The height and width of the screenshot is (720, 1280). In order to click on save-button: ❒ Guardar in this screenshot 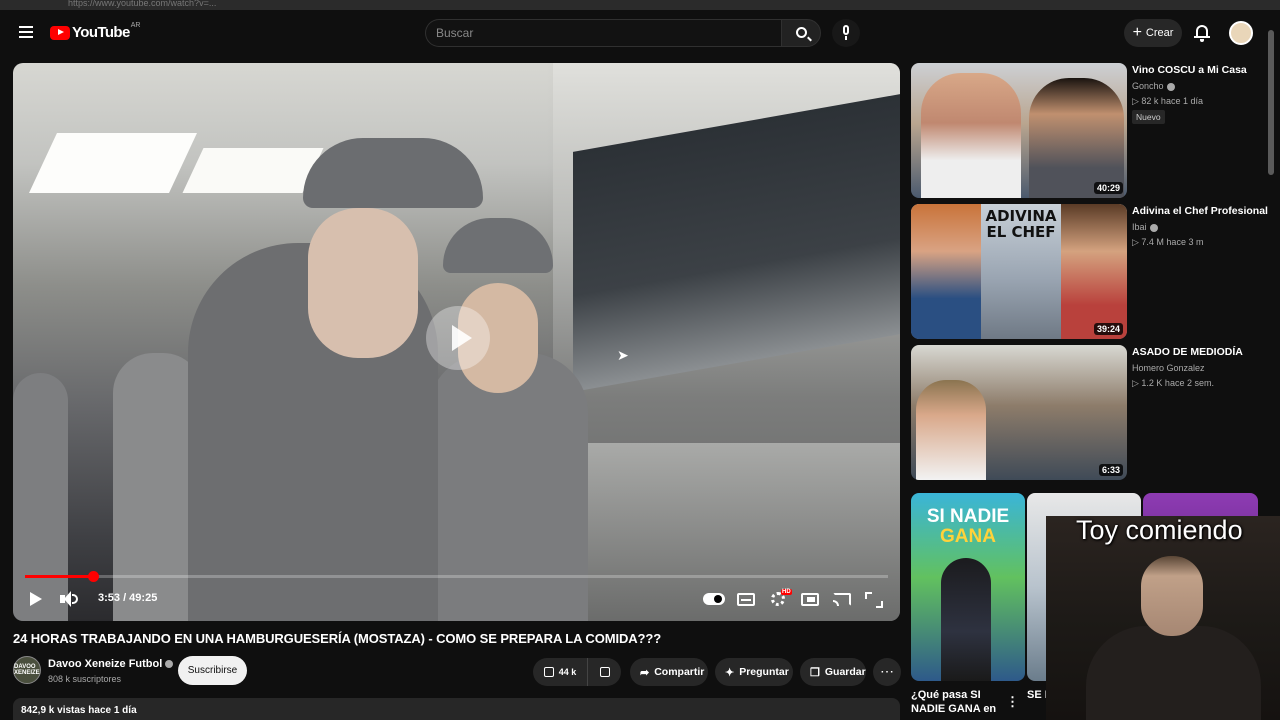, I will do `click(833, 672)`.